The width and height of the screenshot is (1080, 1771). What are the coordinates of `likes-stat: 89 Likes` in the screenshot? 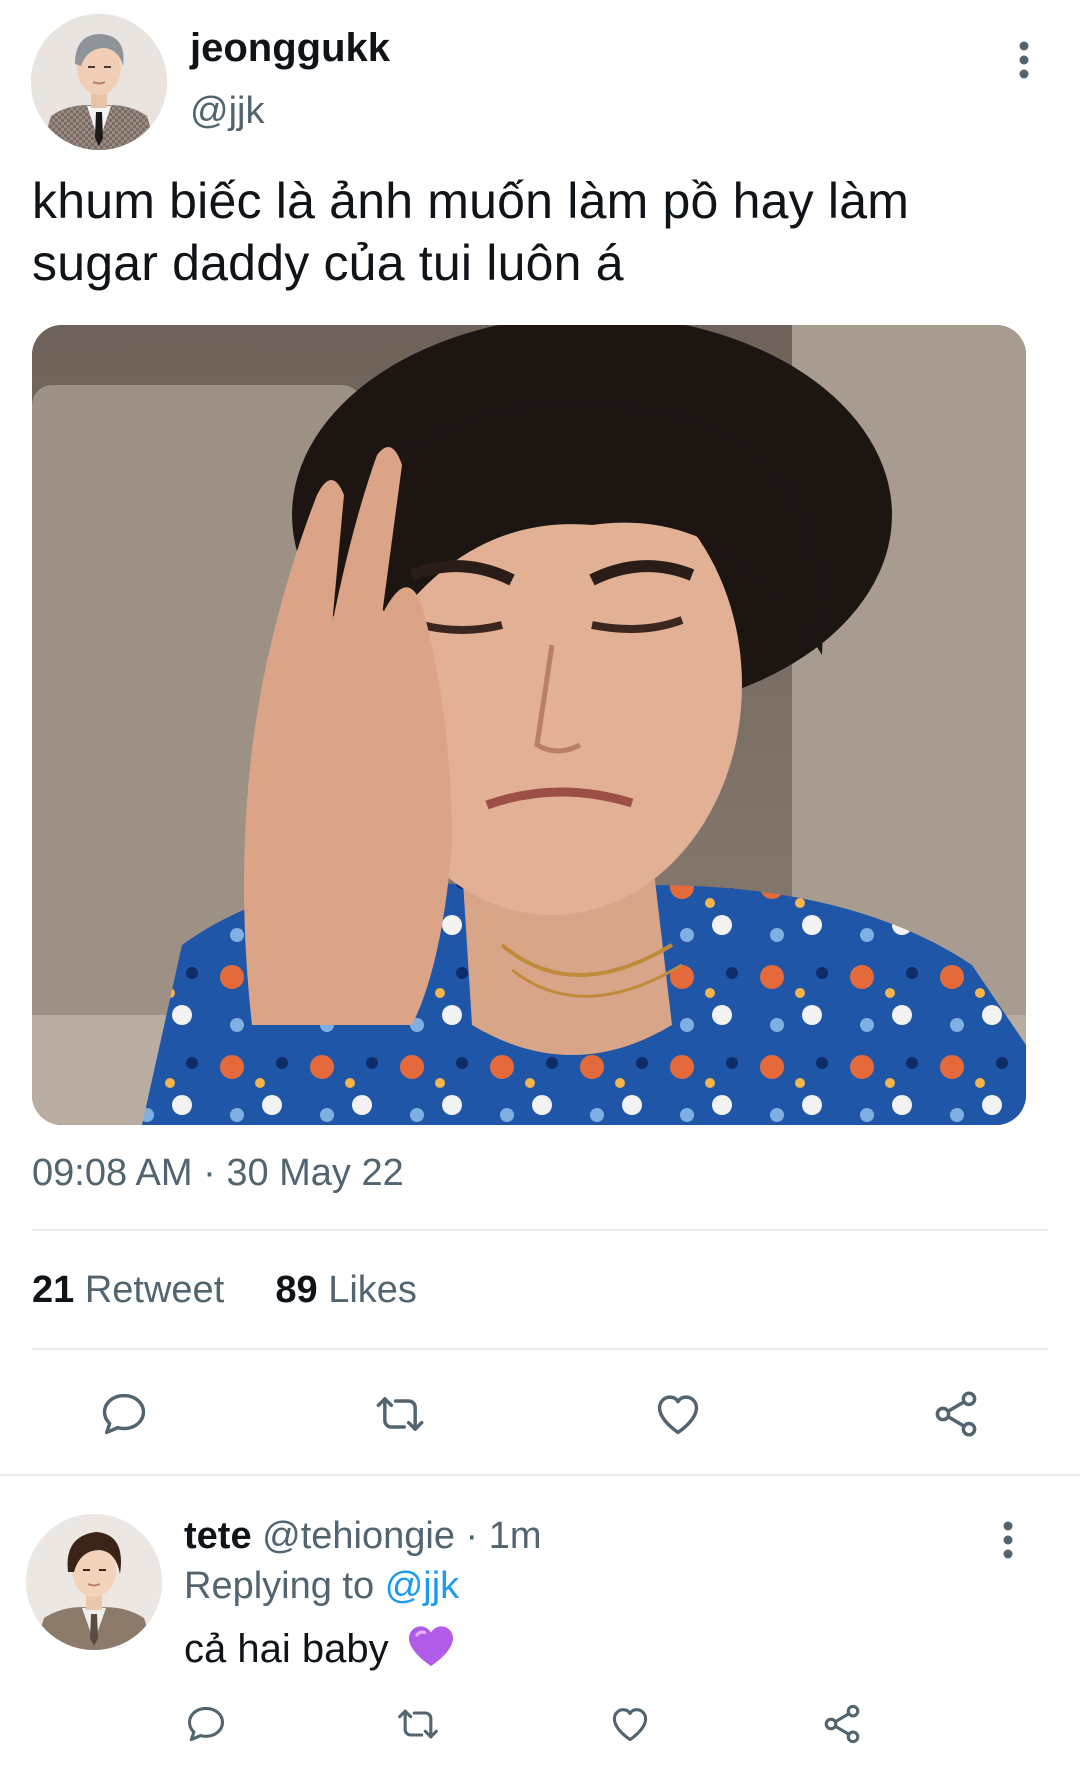 It's located at (346, 1290).